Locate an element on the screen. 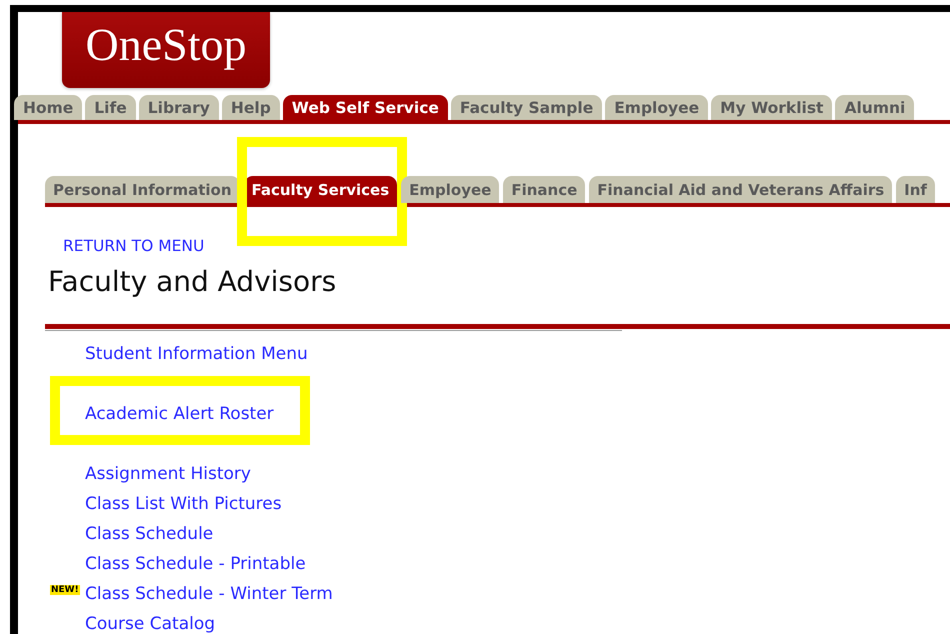 The width and height of the screenshot is (950, 634). nav-tab: Inf is located at coordinates (915, 189).